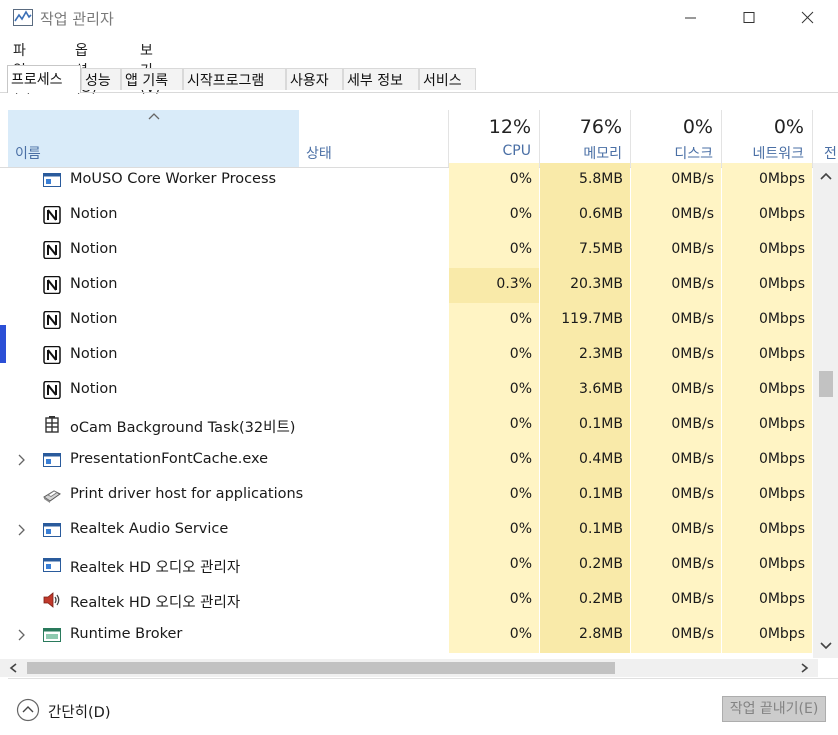 Image resolution: width=838 pixels, height=735 pixels. Describe the element at coordinates (509, 127) in the screenshot. I see `cpu-total: 12%` at that location.